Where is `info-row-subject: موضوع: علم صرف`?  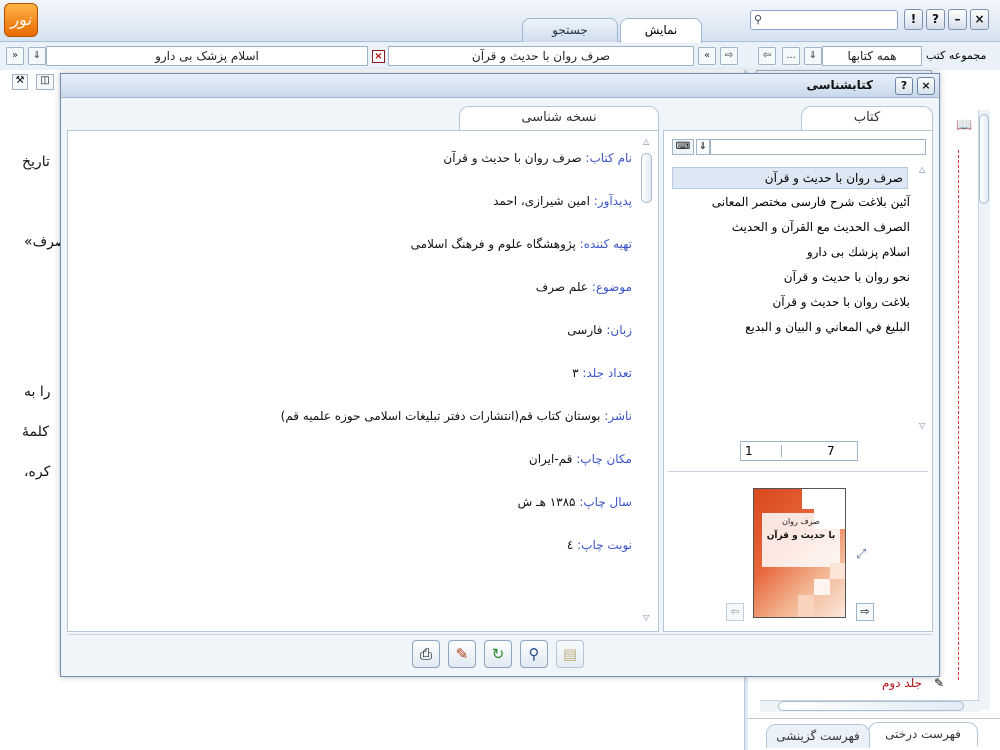 info-row-subject: موضوع: علم صرف is located at coordinates (352, 301).